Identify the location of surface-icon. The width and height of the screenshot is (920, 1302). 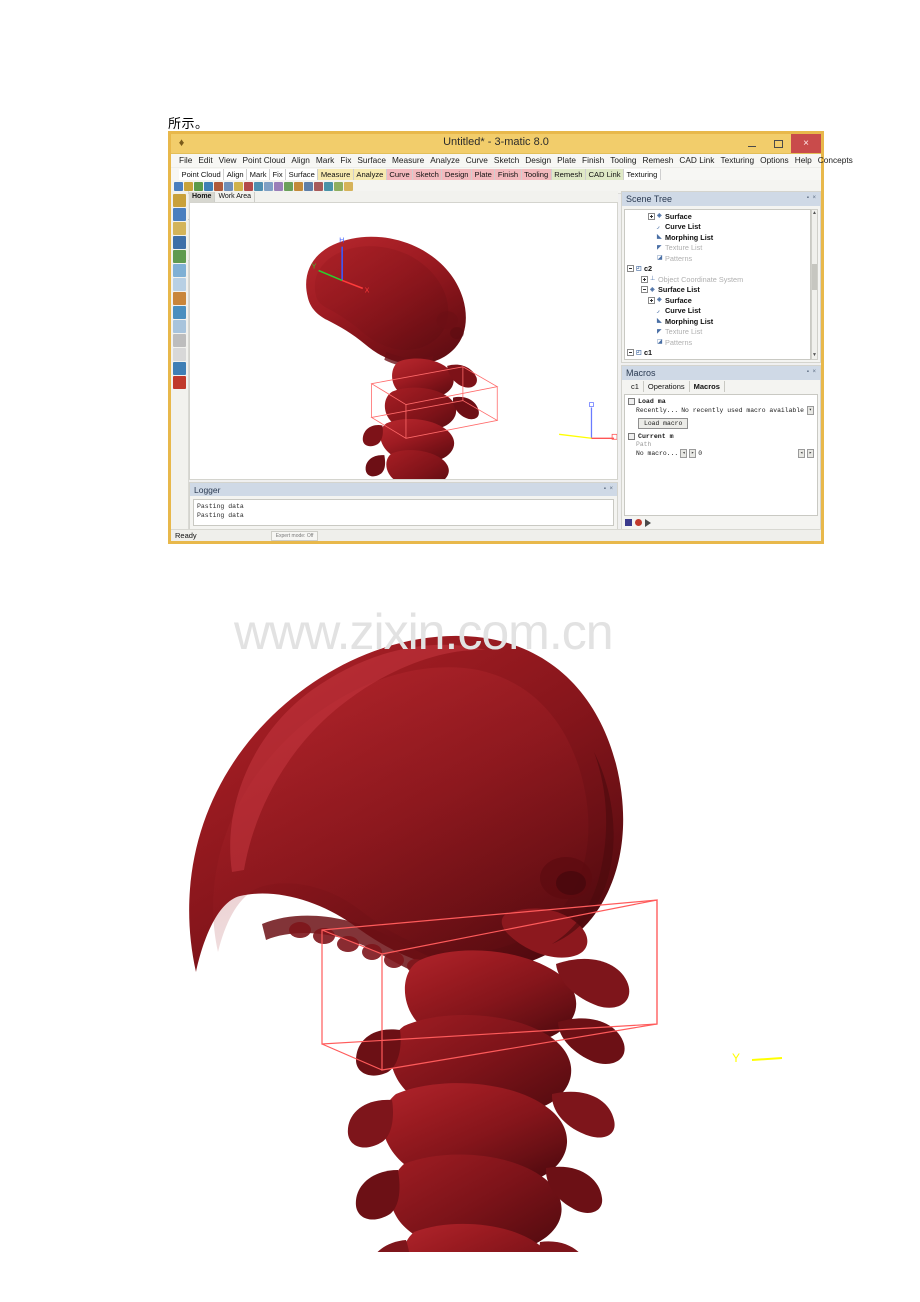
(179, 256).